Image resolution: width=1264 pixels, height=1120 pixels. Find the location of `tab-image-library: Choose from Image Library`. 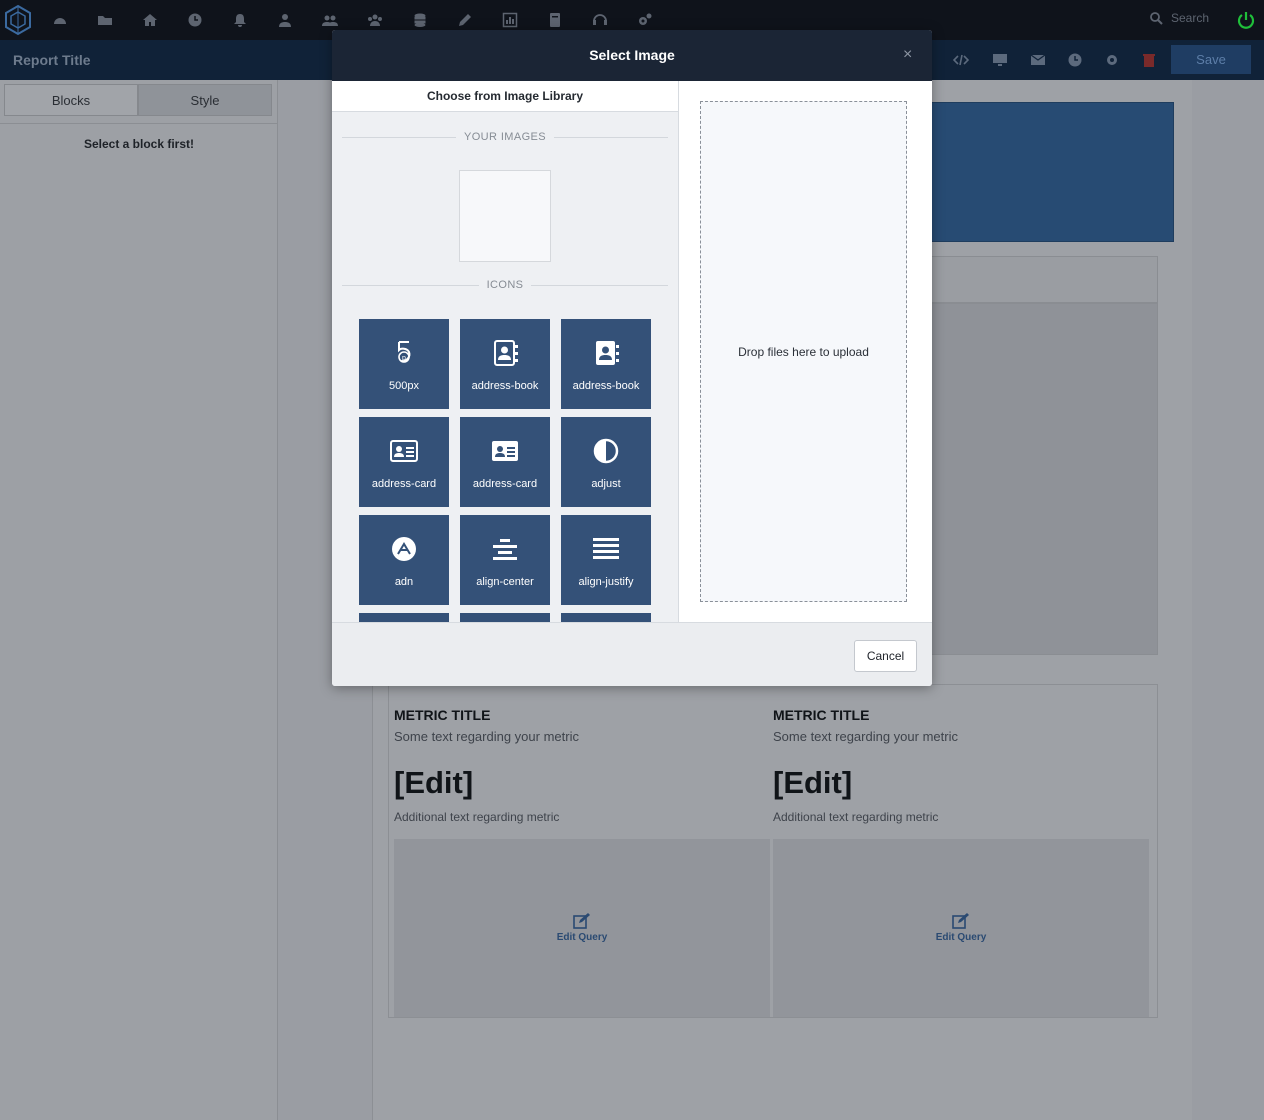

tab-image-library: Choose from Image Library is located at coordinates (505, 96).